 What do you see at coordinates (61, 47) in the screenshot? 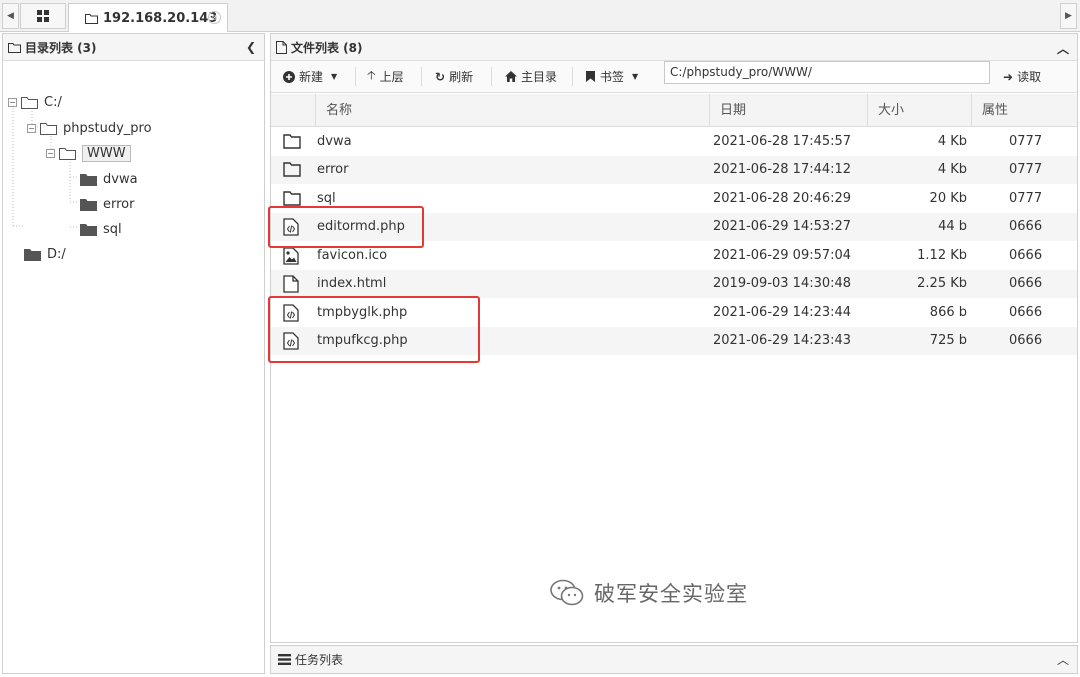
I see `directory-panel-title: 目录列表 (3)` at bounding box center [61, 47].